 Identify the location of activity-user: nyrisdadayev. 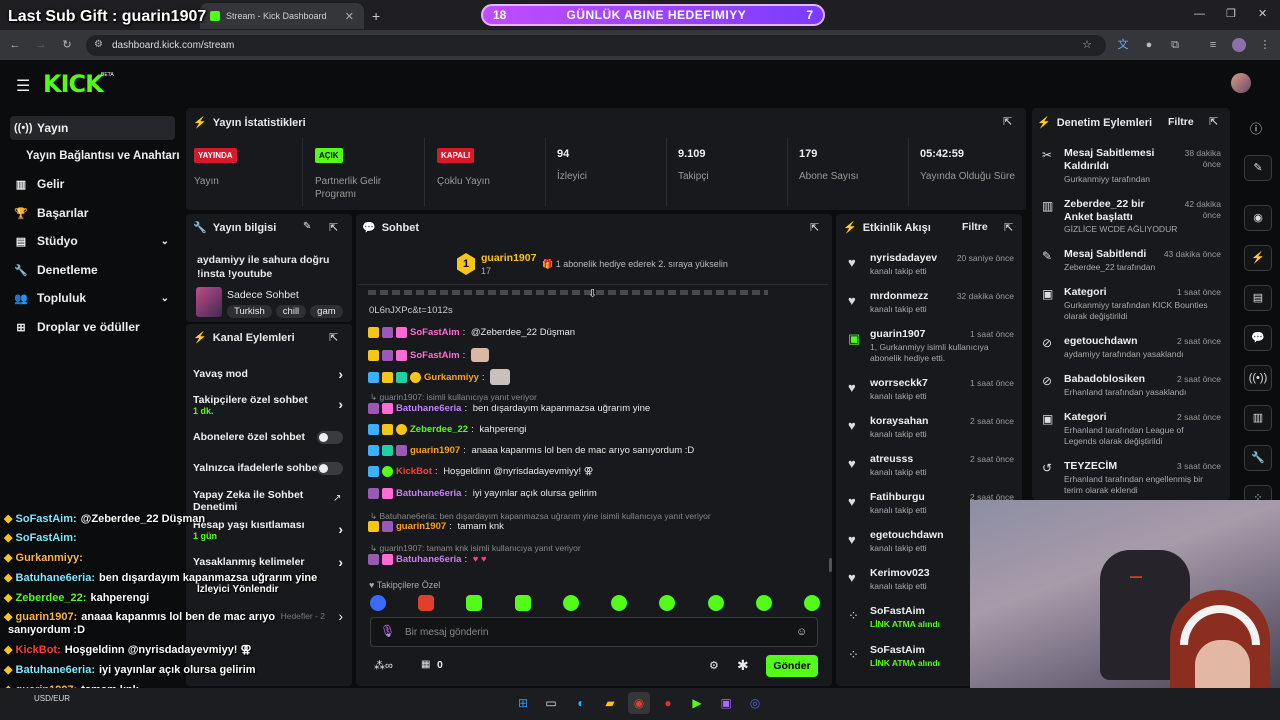
(903, 258).